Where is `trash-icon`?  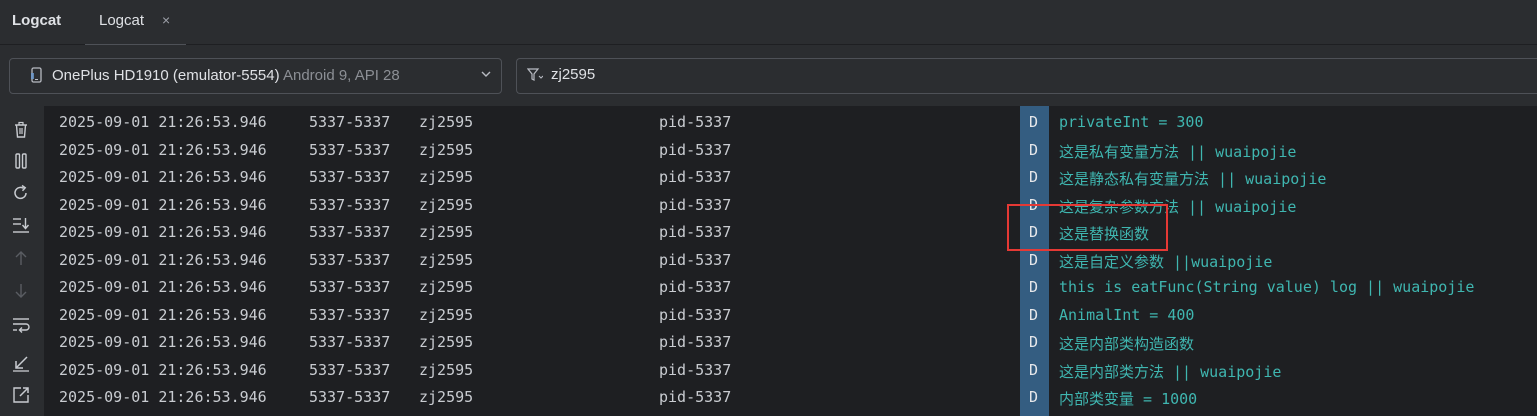 trash-icon is located at coordinates (21, 130).